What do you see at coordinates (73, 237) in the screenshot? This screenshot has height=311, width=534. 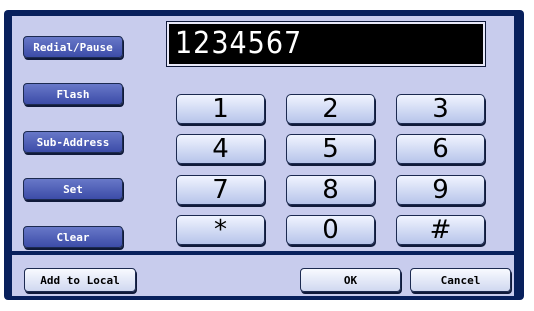 I see `clear-button: Clear` at bounding box center [73, 237].